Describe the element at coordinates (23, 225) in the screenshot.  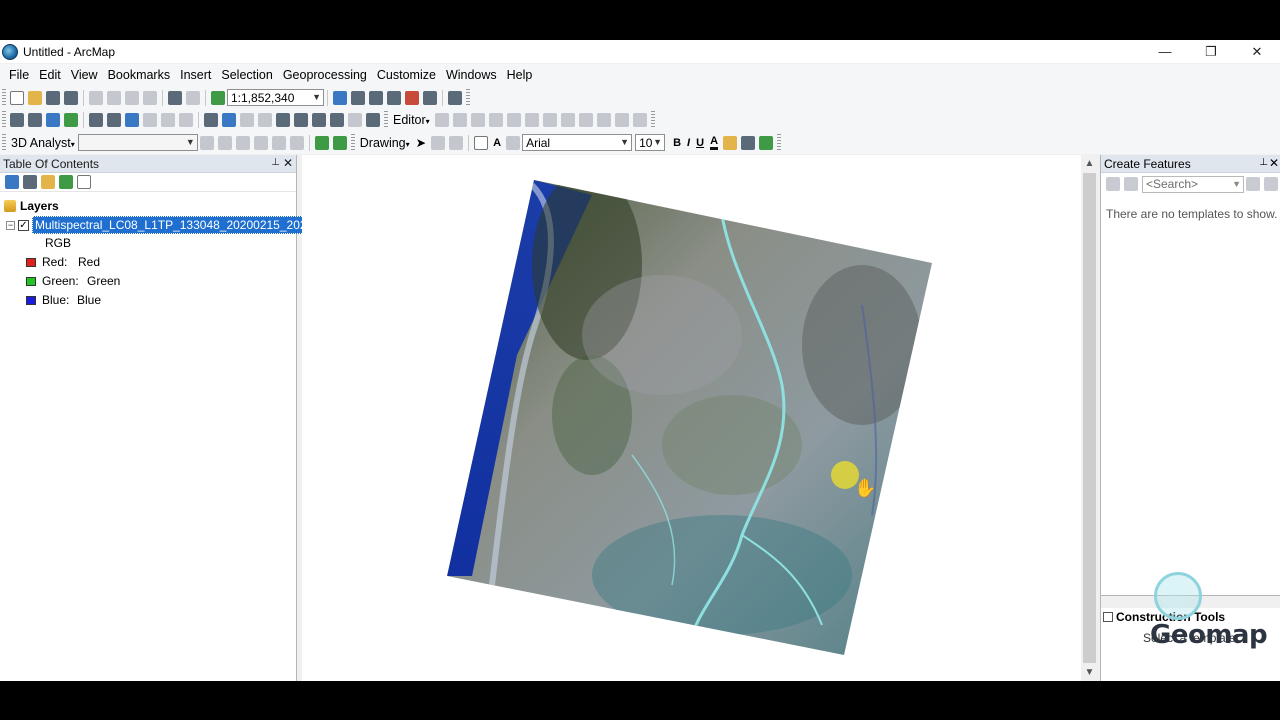
I see `layer-visibility-checkbox: ✓` at that location.